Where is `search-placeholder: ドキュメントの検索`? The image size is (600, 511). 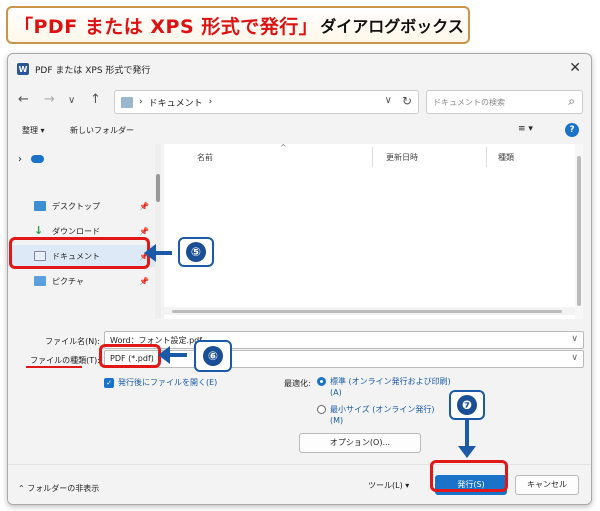
search-placeholder: ドキュメントの検索 is located at coordinates (469, 102).